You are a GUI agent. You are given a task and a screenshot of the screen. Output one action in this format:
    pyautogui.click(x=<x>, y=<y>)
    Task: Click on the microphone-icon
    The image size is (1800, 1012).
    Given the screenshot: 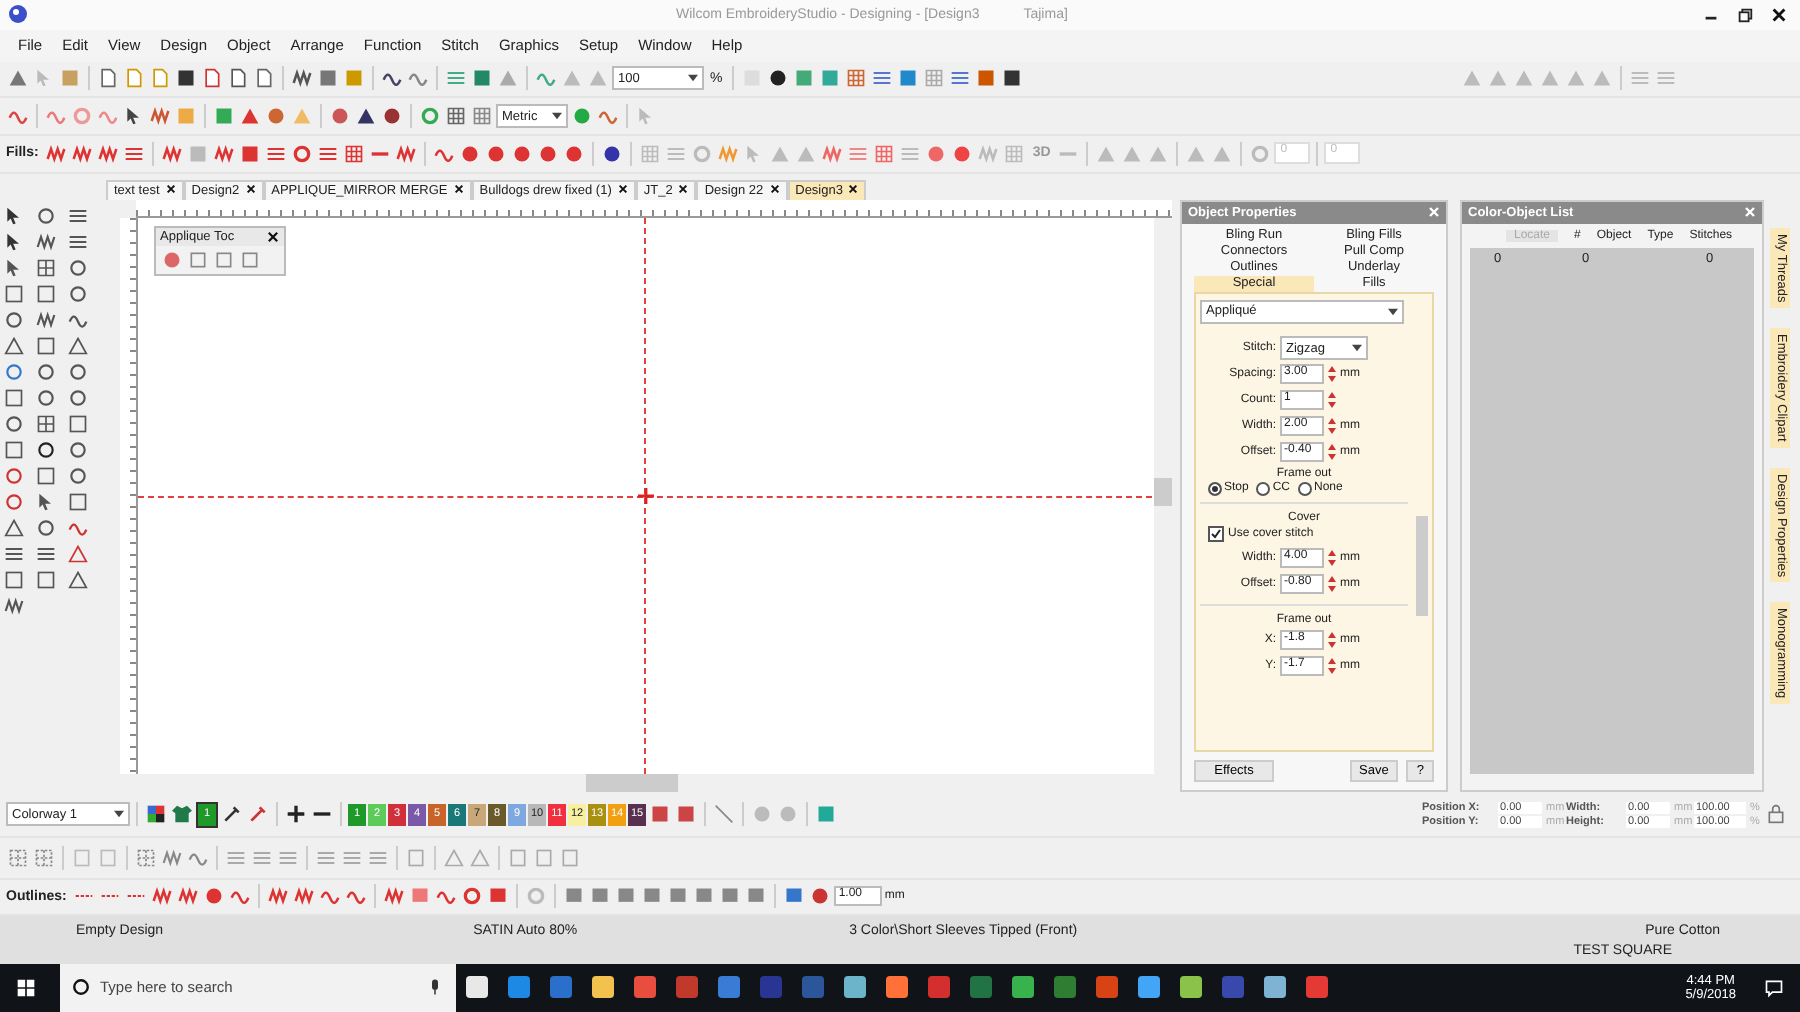 What is the action you would take?
    pyautogui.click(x=435, y=987)
    